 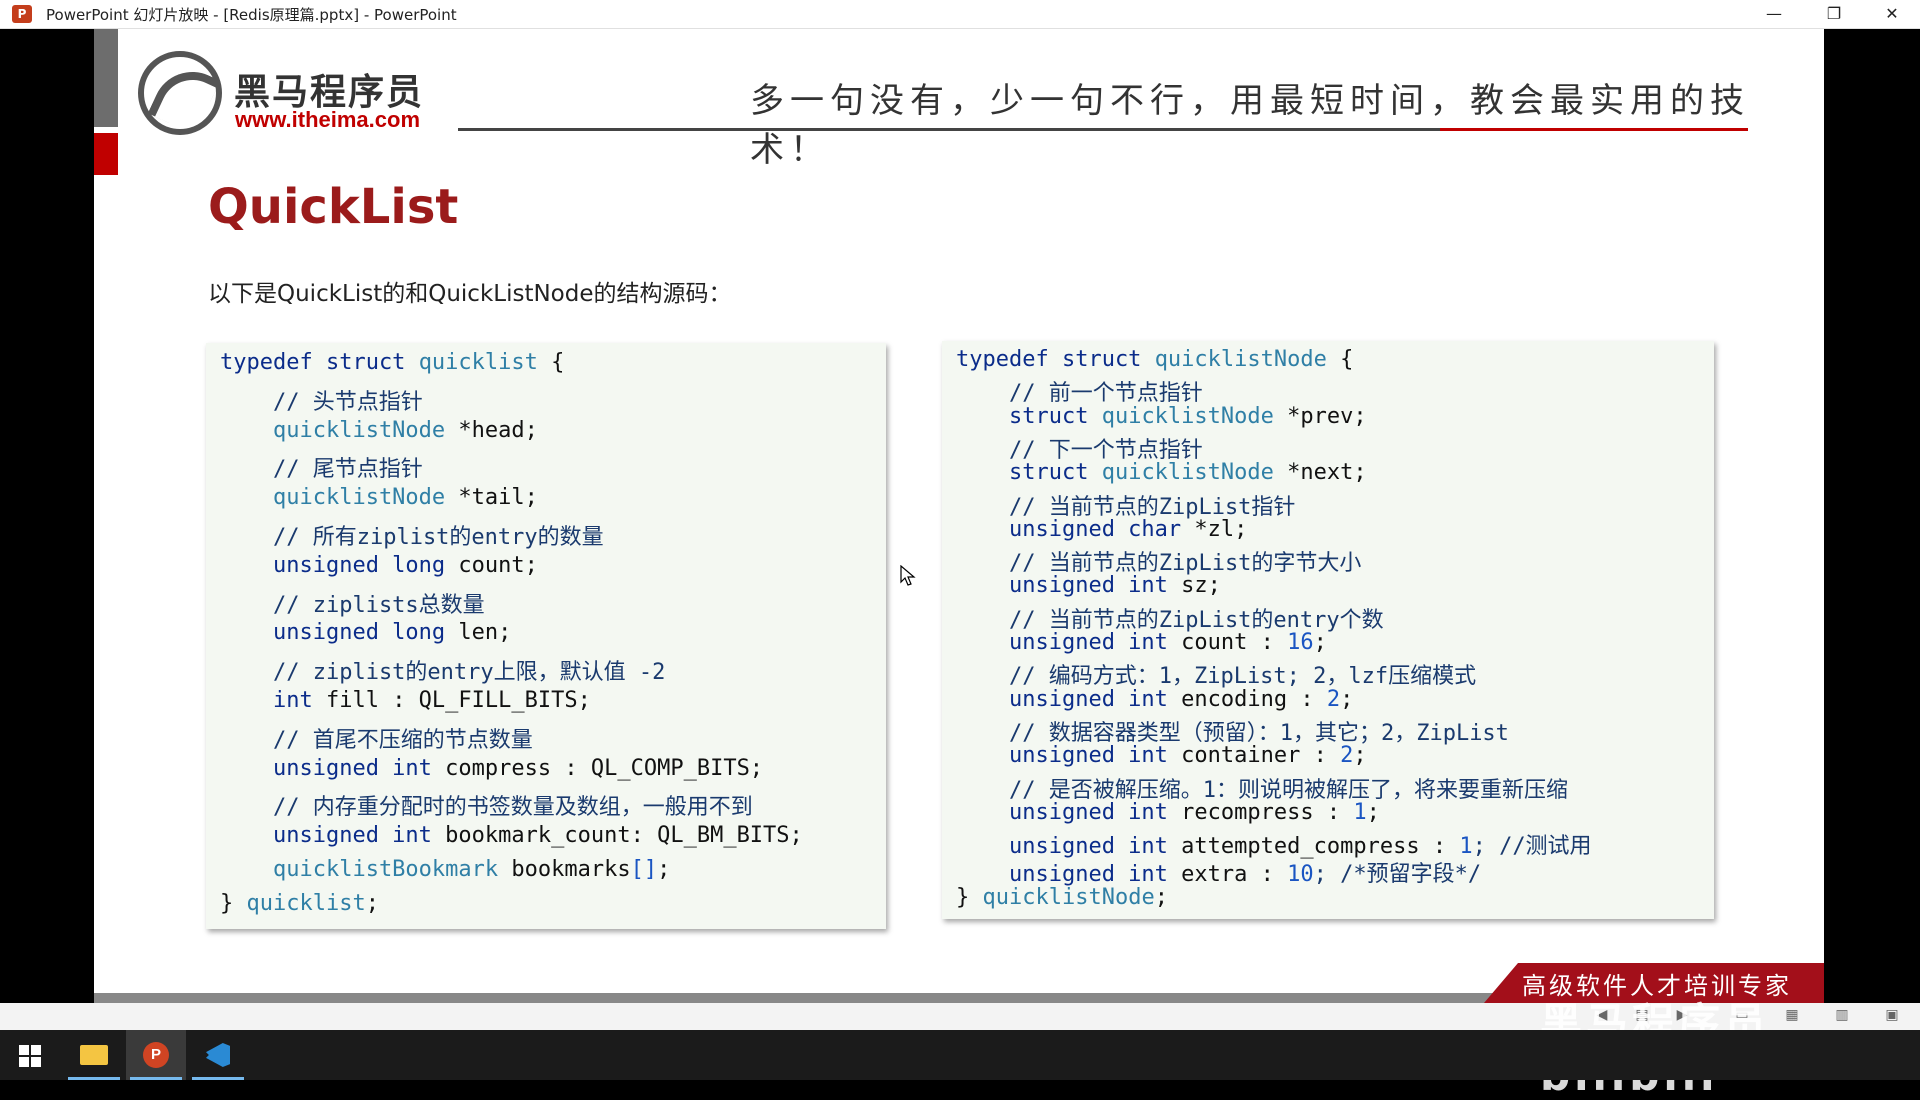 I want to click on code-token: count :, so click(x=1234, y=642).